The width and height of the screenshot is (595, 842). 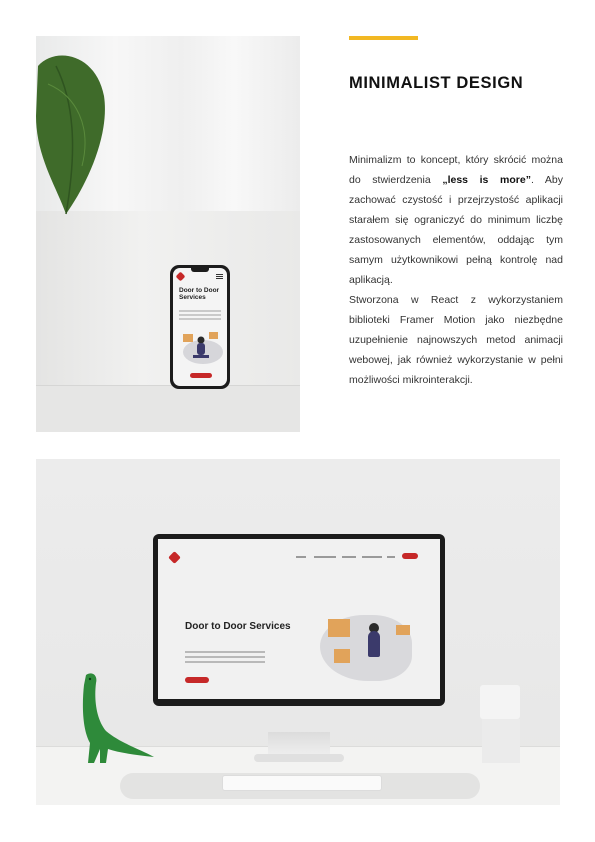 I want to click on monitor-screen: Door to Door Services, so click(x=299, y=619).